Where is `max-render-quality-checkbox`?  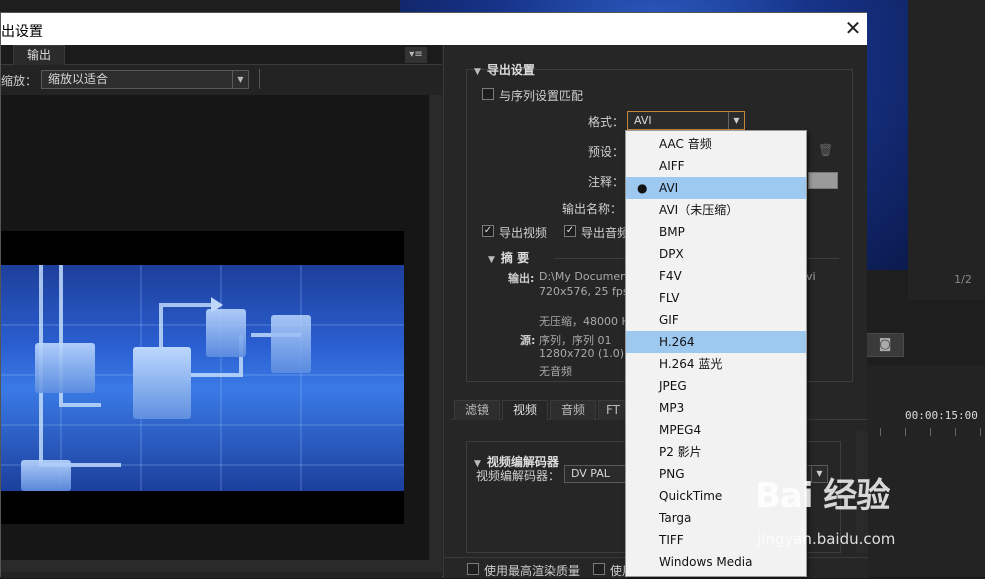
max-render-quality-checkbox is located at coordinates (473, 569).